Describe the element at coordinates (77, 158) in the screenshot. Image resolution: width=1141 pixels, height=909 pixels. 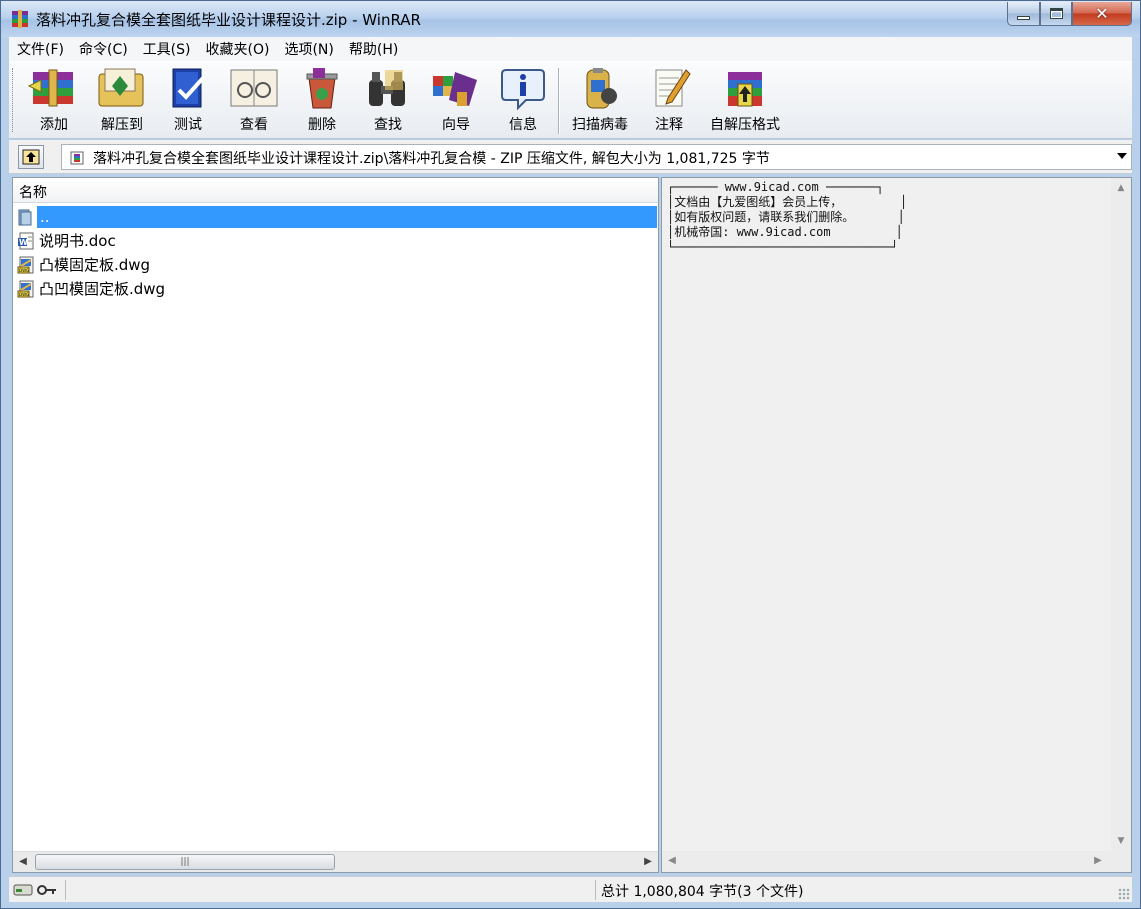
I see `archive-icon` at that location.